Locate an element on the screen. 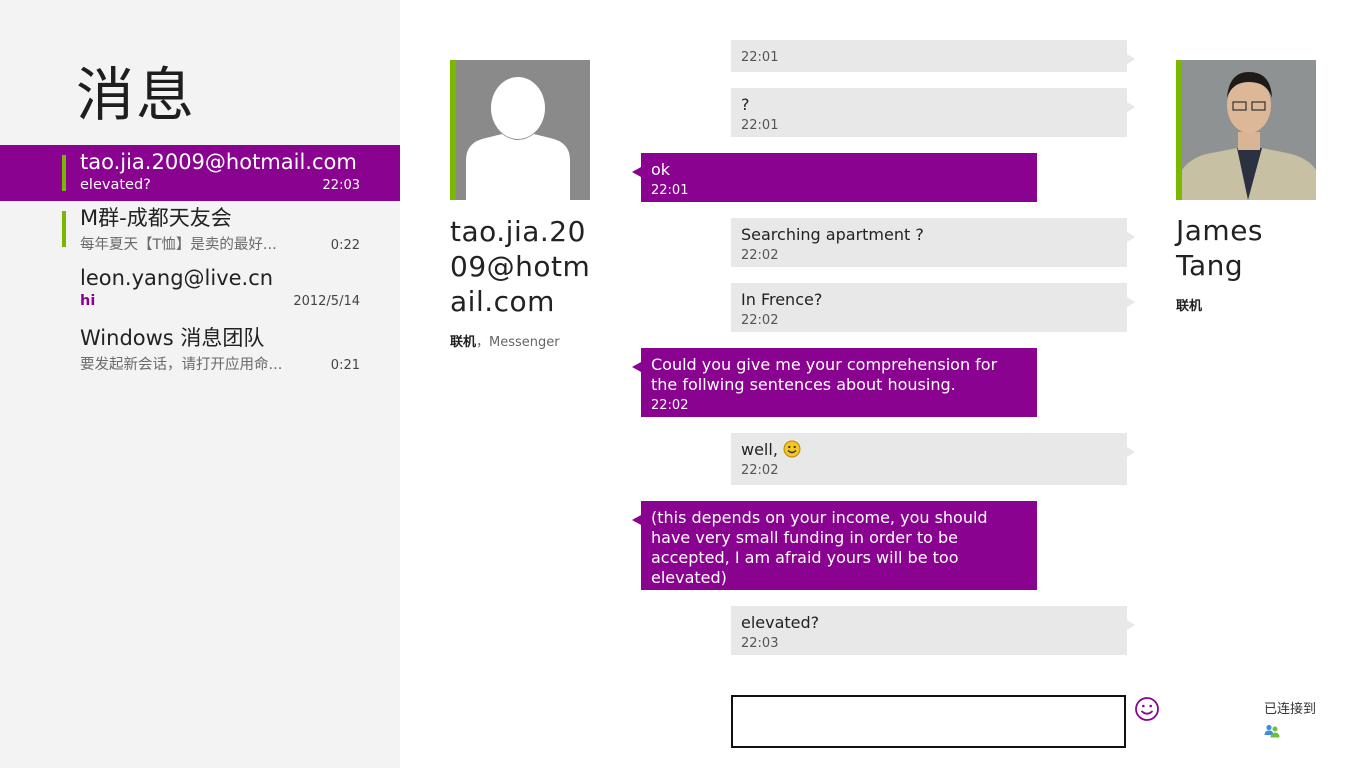 This screenshot has height=768, width=1366. conversation-item: M群-成都天友会 每年夏天【T恤】是卖的最好... 0:22 is located at coordinates (200, 231).